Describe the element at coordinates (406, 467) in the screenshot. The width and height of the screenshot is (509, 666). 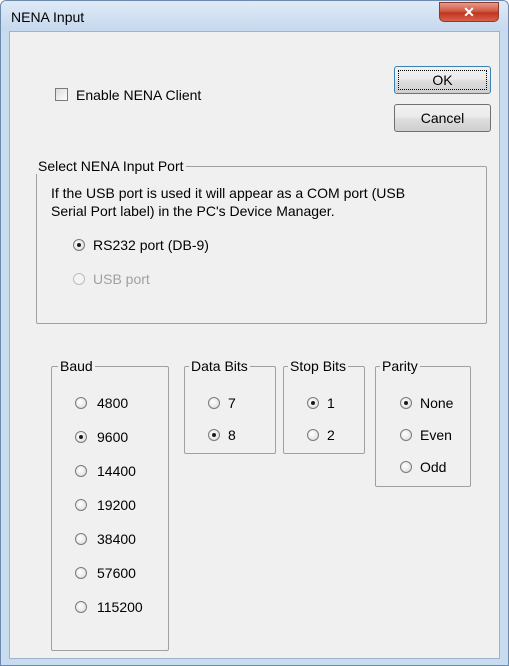
I see `parity-odd-radio` at that location.